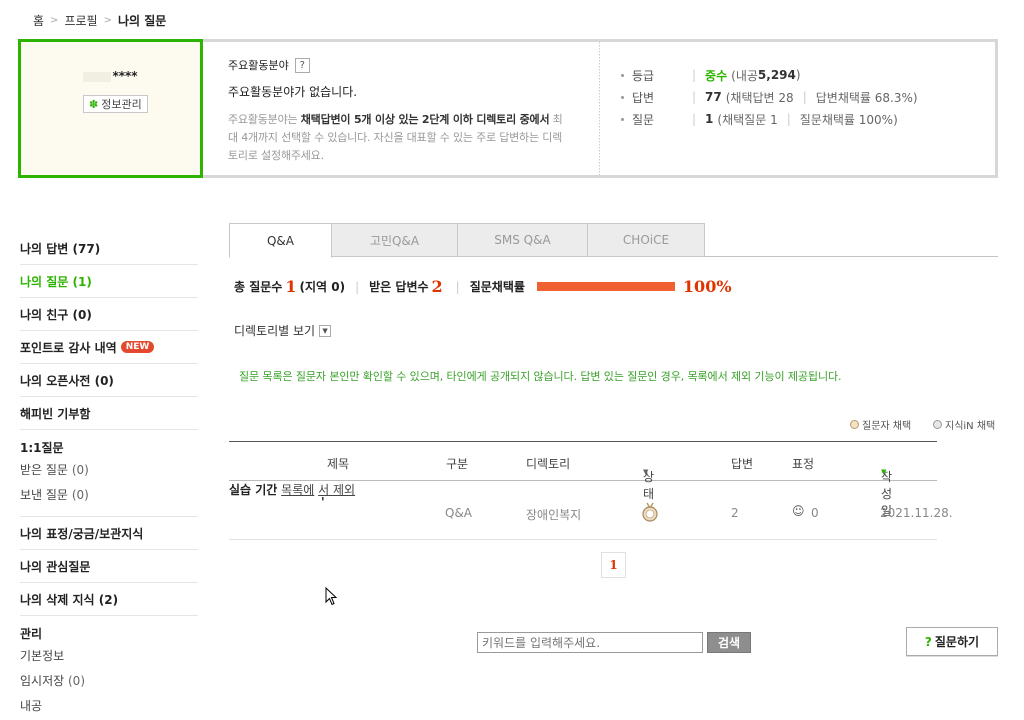  What do you see at coordinates (605, 286) in the screenshot?
I see `adoption-rate-bar` at bounding box center [605, 286].